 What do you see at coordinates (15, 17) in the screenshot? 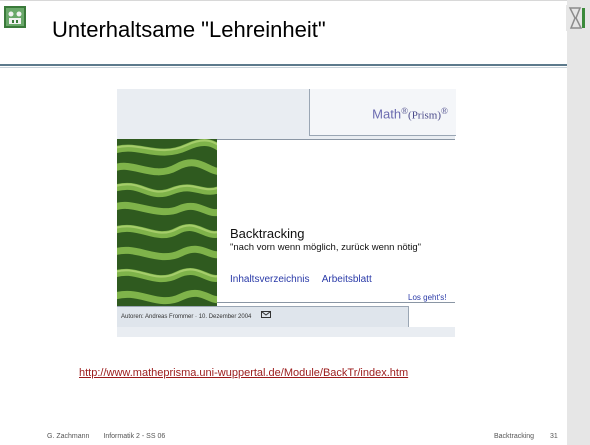
I see `university-logo-icon` at bounding box center [15, 17].